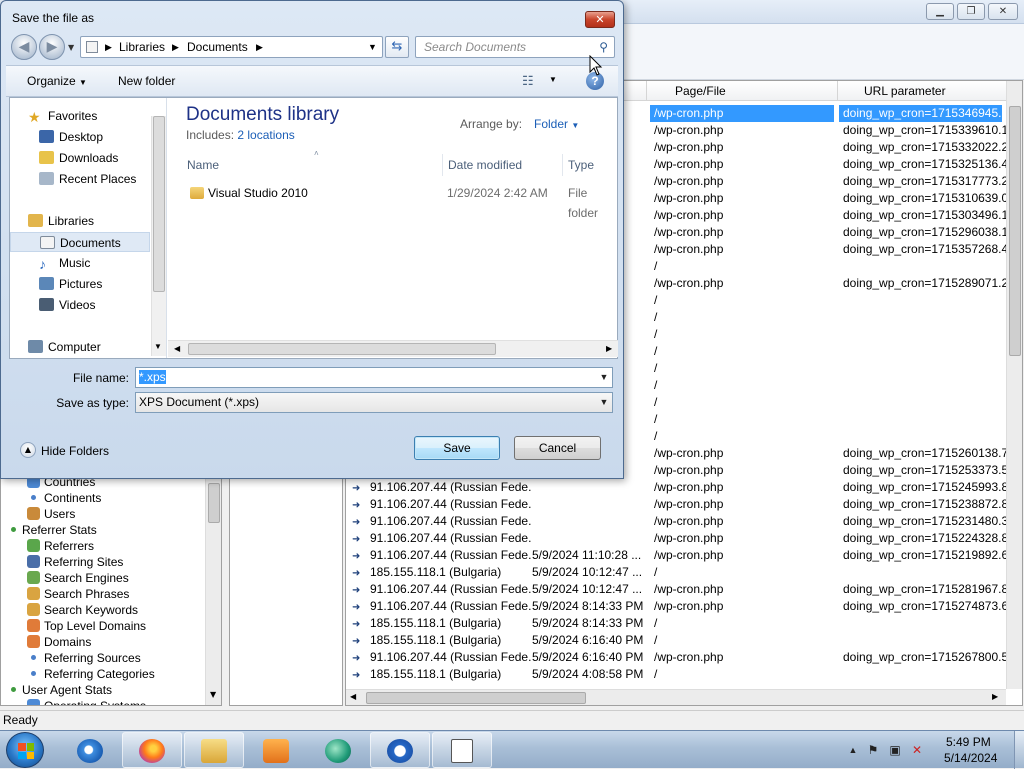 This screenshot has width=1024, height=769. I want to click on column-date-modified: Date modified, so click(485, 165).